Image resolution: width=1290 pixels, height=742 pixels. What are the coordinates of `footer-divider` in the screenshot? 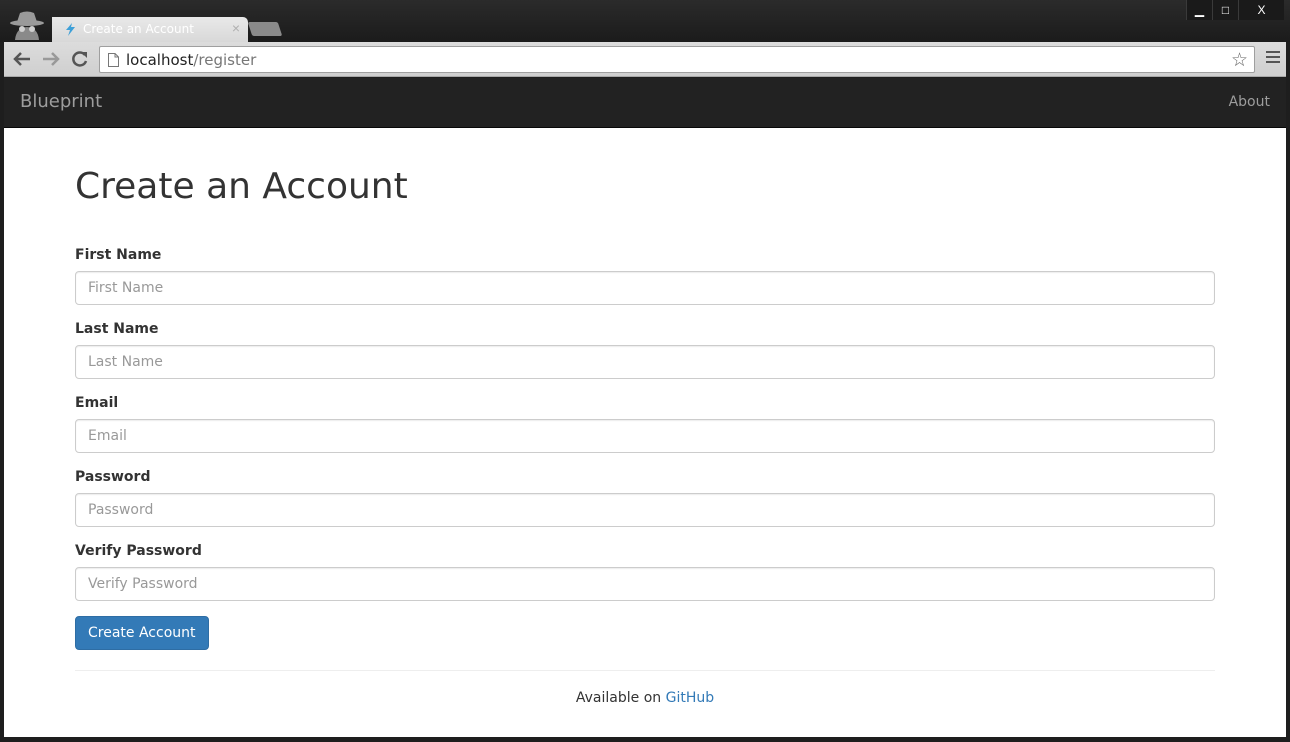 It's located at (645, 670).